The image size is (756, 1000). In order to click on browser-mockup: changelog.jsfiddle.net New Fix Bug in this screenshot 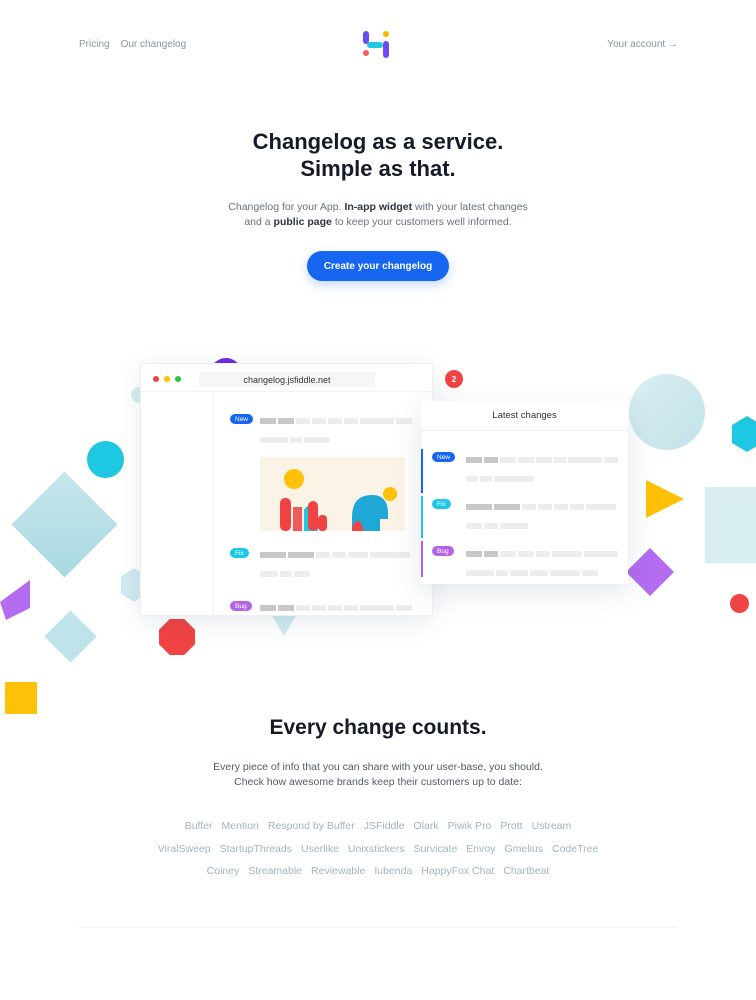, I will do `click(286, 489)`.